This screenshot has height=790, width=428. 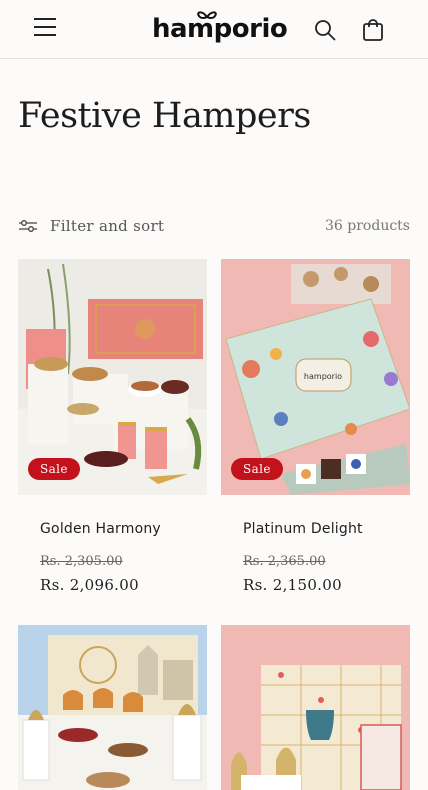 I want to click on regular-price: Rs. 2,305.00, so click(x=81, y=561).